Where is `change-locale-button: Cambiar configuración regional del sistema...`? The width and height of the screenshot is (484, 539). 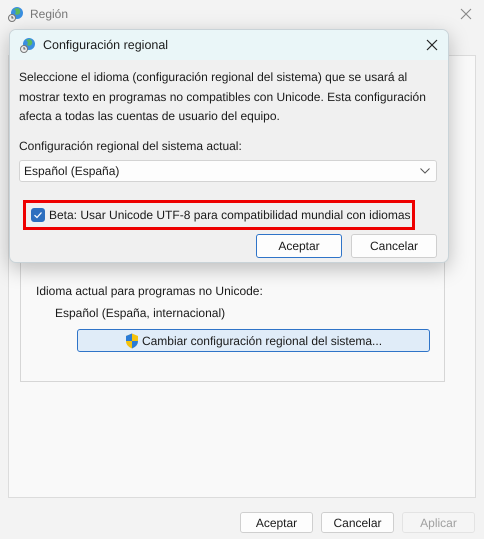 change-locale-button: Cambiar configuración regional del sistema... is located at coordinates (253, 340).